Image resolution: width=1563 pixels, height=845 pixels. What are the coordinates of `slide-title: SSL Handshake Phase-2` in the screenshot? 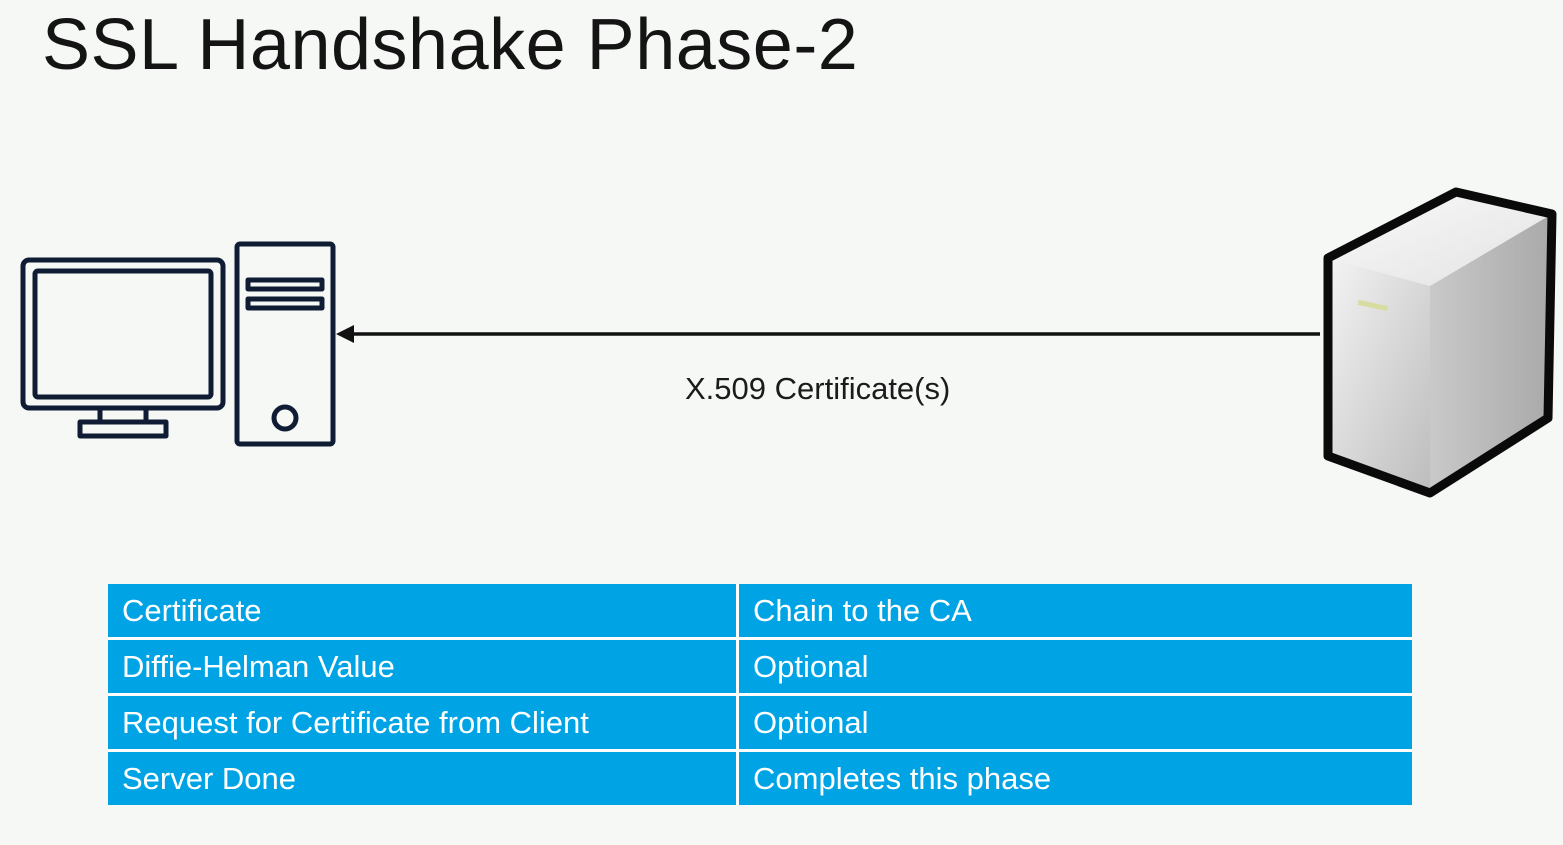 It's located at (450, 45).